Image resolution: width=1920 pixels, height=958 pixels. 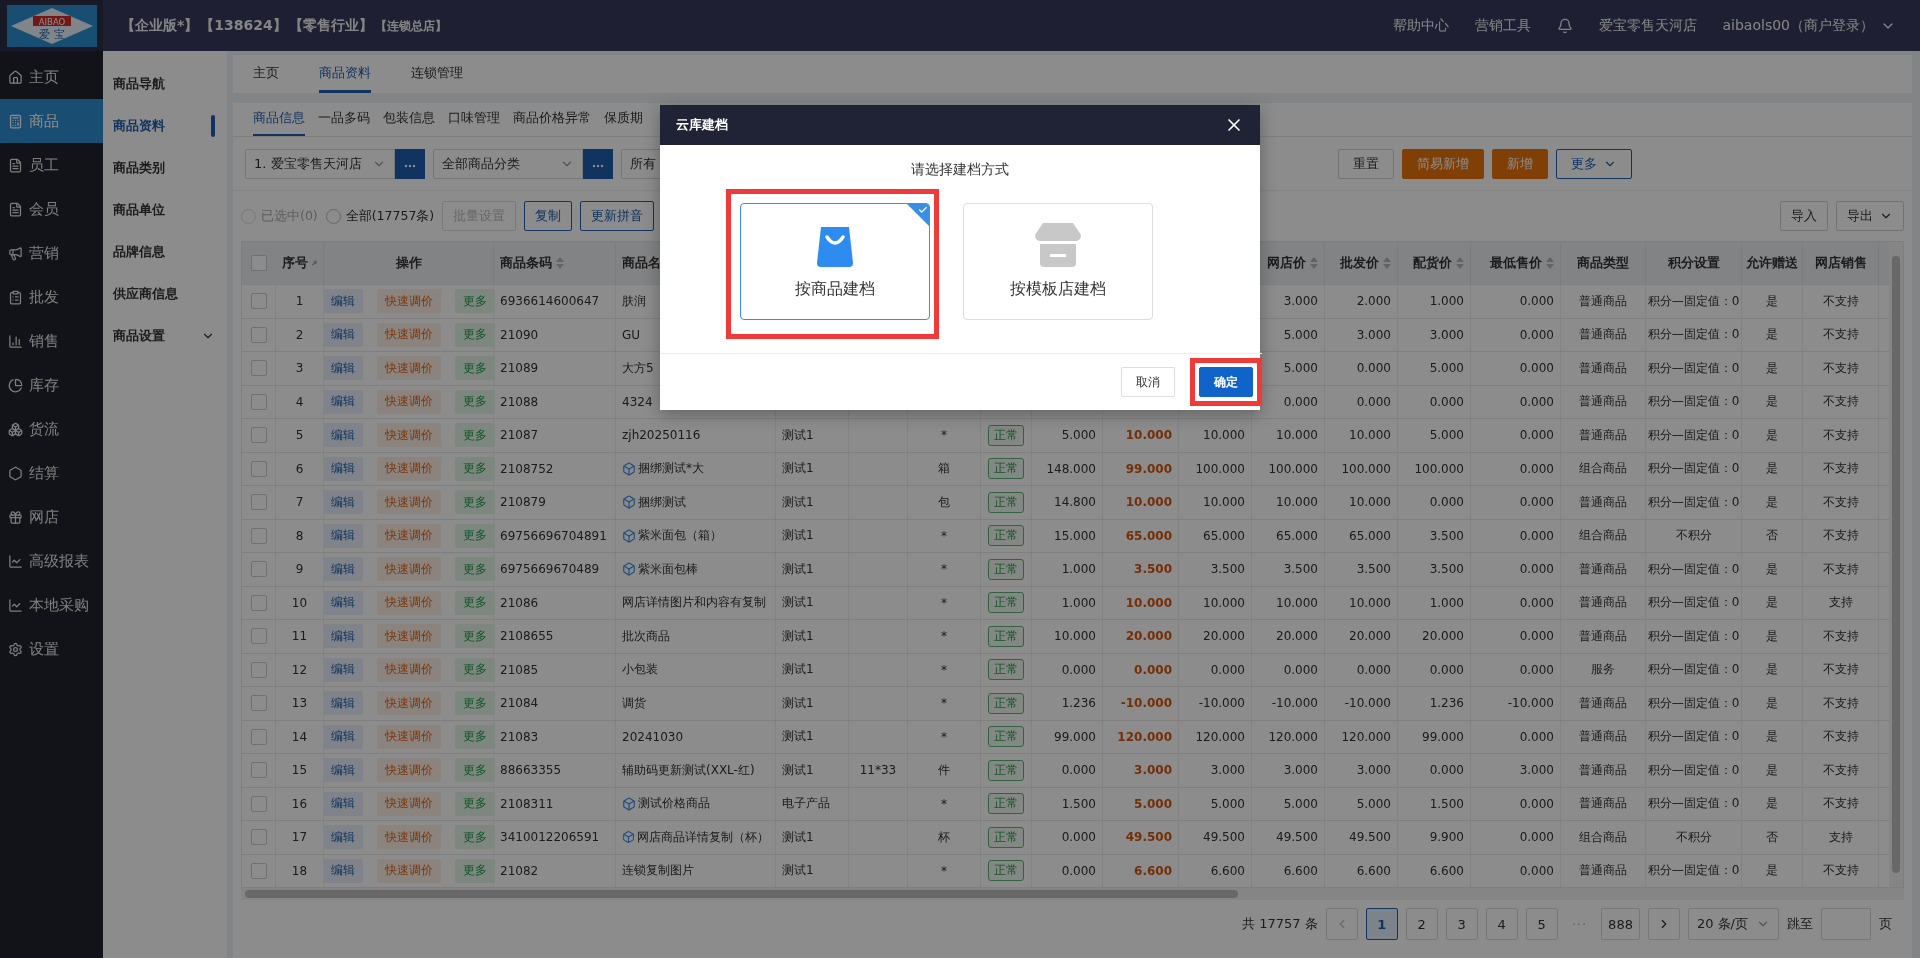 I want to click on store-name: 爱宝零售天河店, so click(x=1647, y=25).